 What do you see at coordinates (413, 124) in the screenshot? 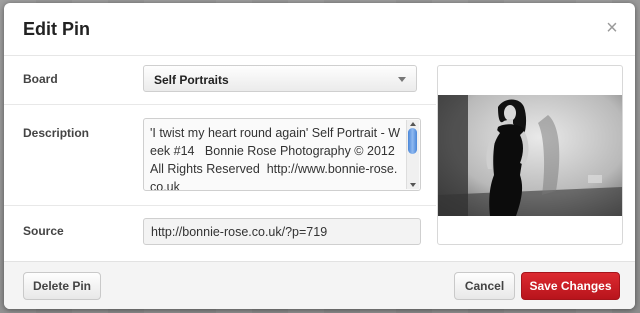
I see `scroll-up-arrow-icon` at bounding box center [413, 124].